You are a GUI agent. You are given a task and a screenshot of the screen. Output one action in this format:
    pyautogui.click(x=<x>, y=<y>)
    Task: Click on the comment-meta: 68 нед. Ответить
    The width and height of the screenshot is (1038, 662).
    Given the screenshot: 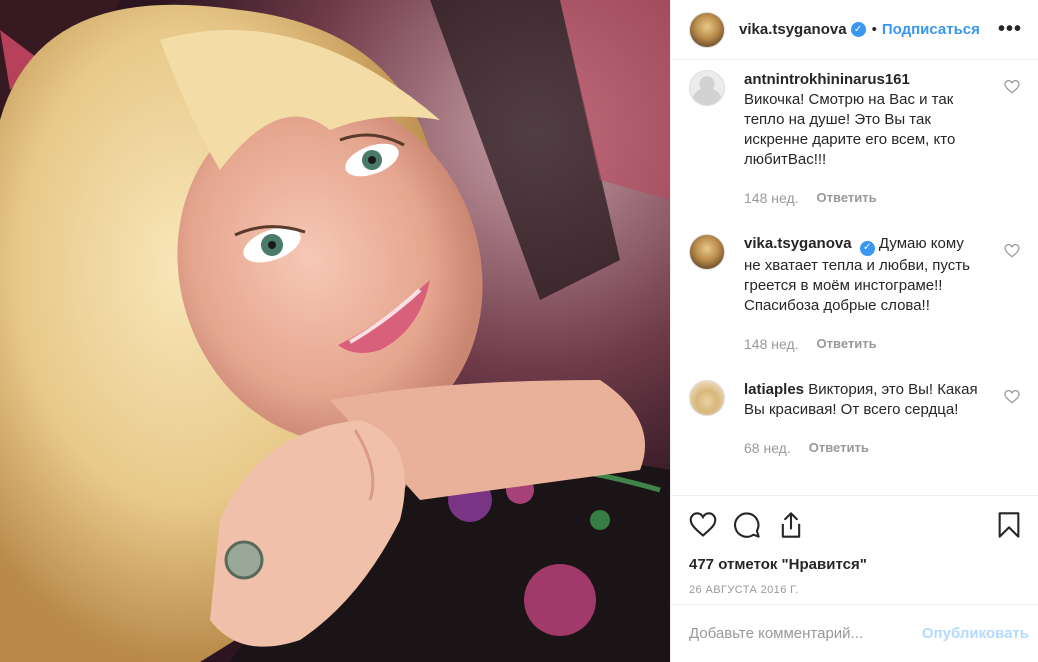 What is the action you would take?
    pyautogui.click(x=862, y=448)
    